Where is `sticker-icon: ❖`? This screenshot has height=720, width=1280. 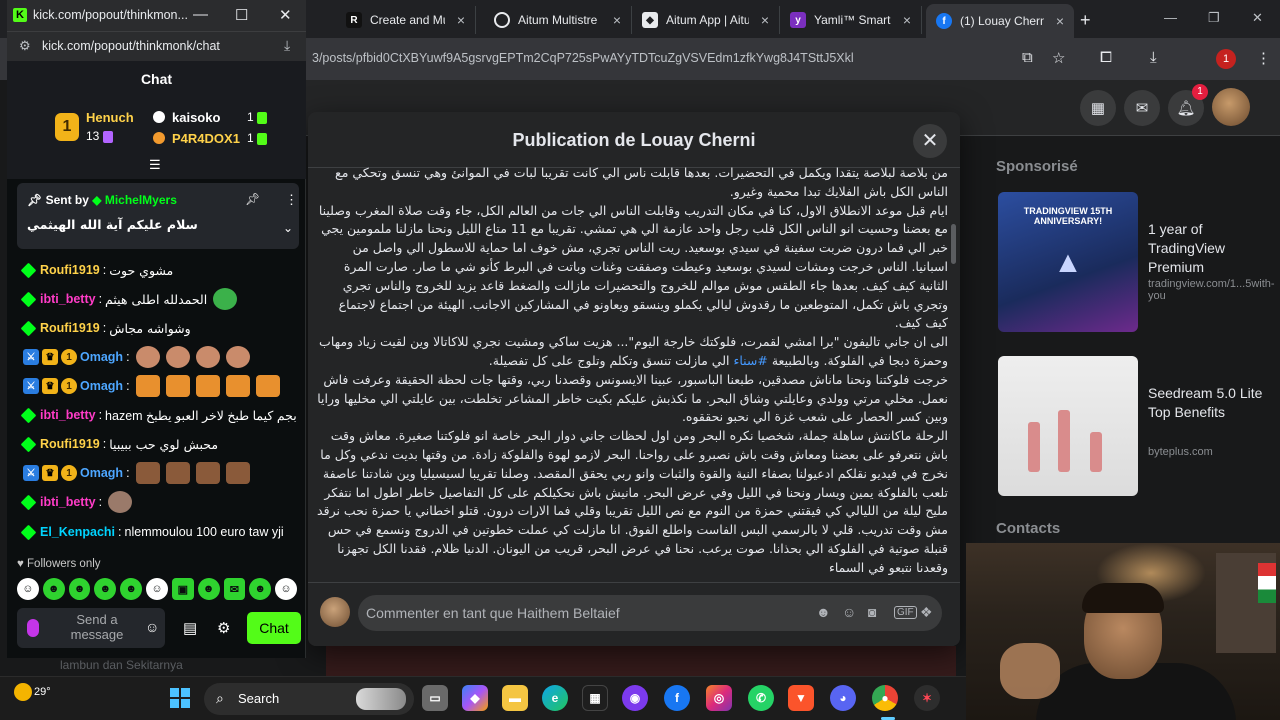 sticker-icon: ❖ is located at coordinates (926, 612).